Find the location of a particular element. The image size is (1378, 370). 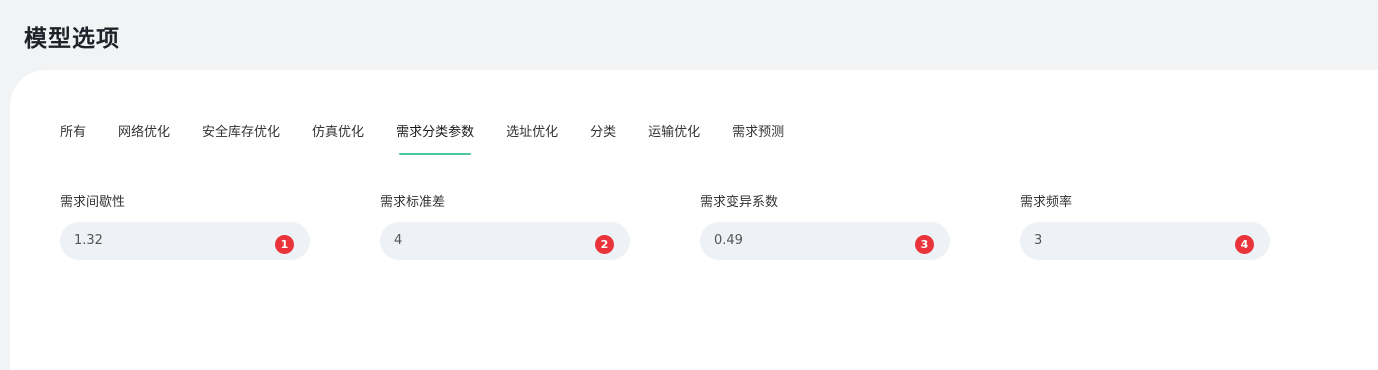

demand-intermittency-input: 1.32 1 is located at coordinates (185, 241).